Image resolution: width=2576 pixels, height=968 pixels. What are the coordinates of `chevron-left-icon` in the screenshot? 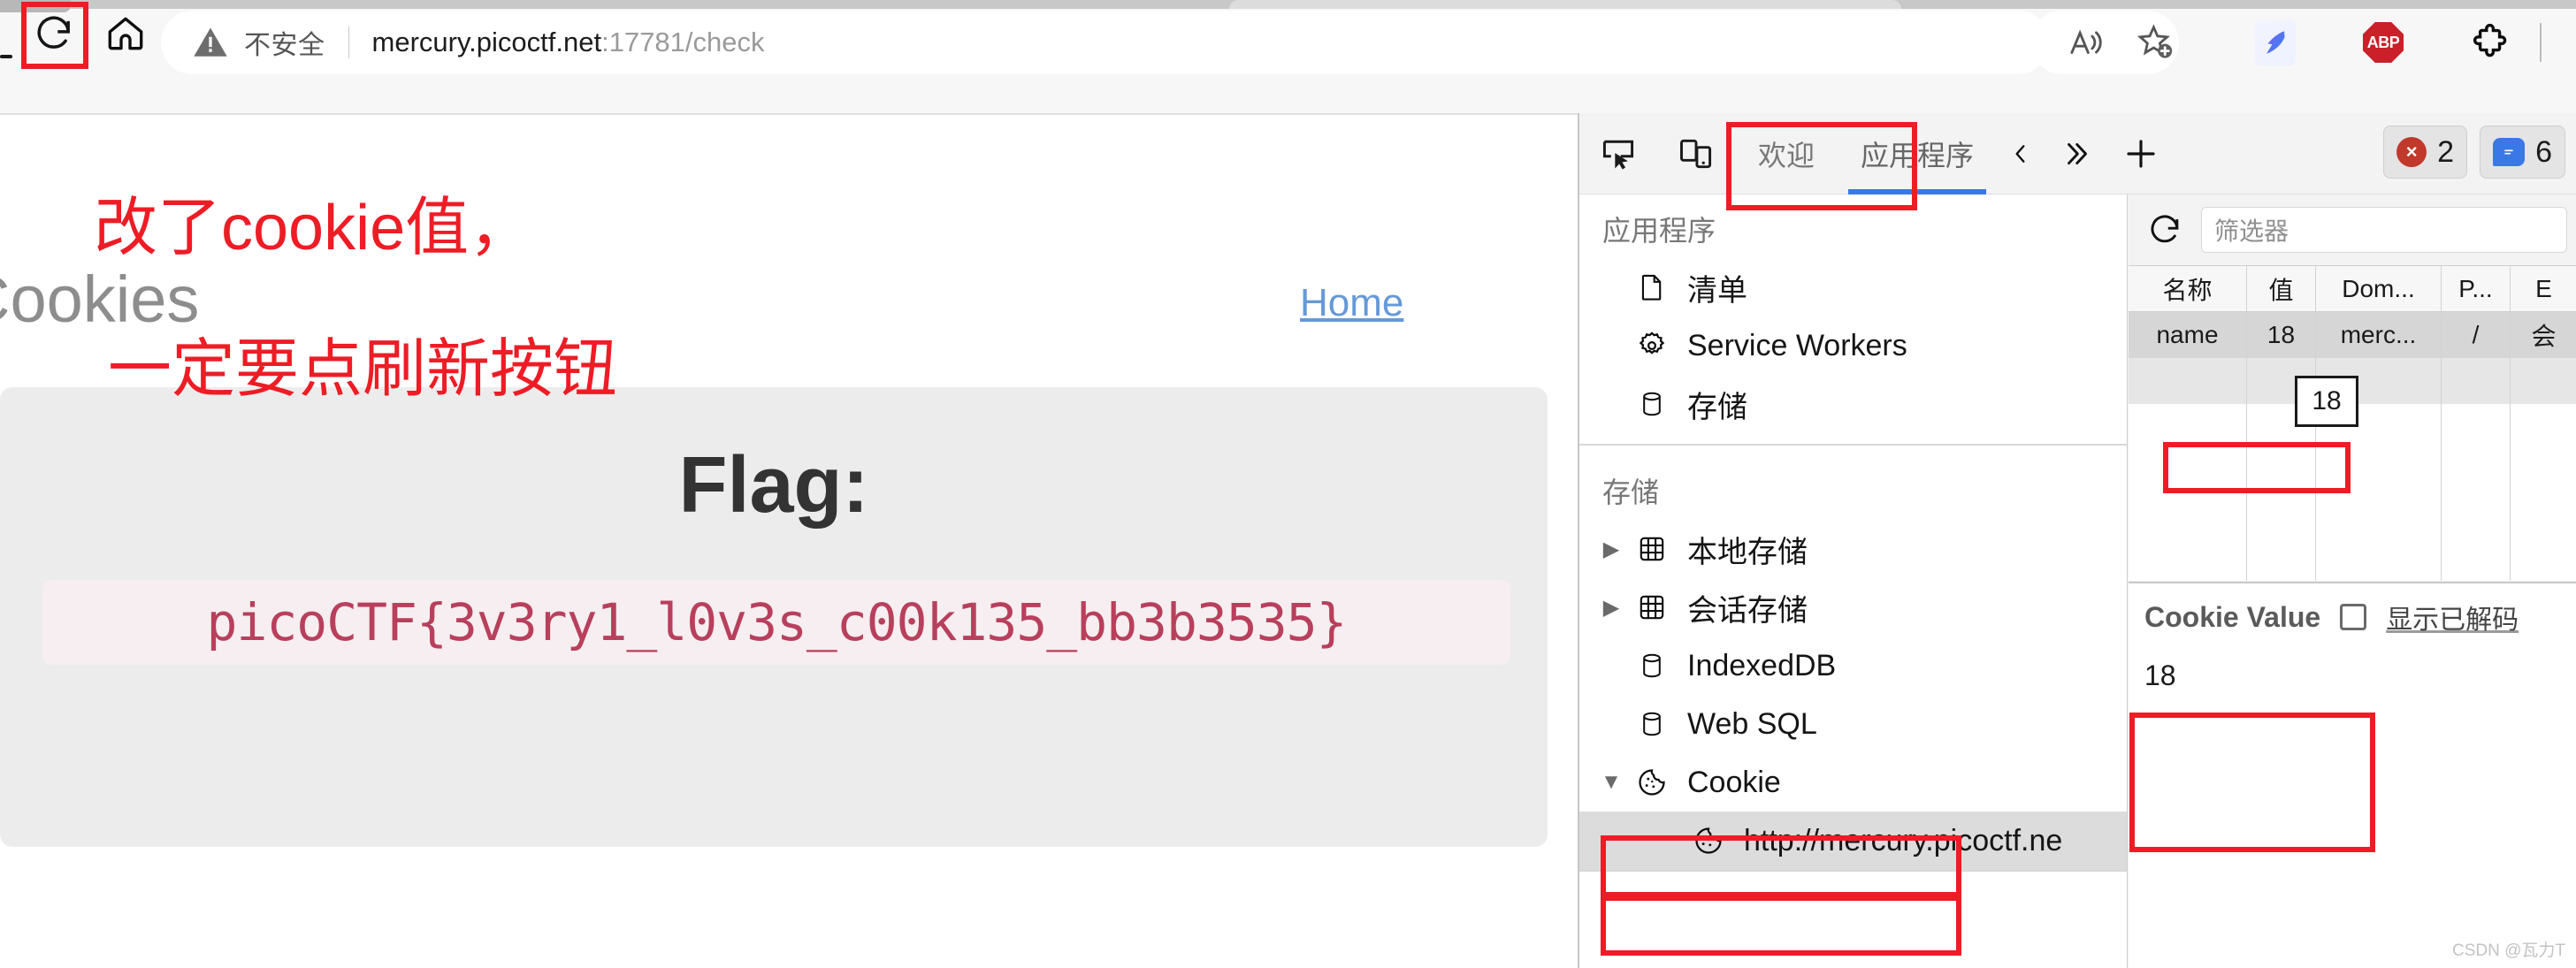 It's located at (2020, 153).